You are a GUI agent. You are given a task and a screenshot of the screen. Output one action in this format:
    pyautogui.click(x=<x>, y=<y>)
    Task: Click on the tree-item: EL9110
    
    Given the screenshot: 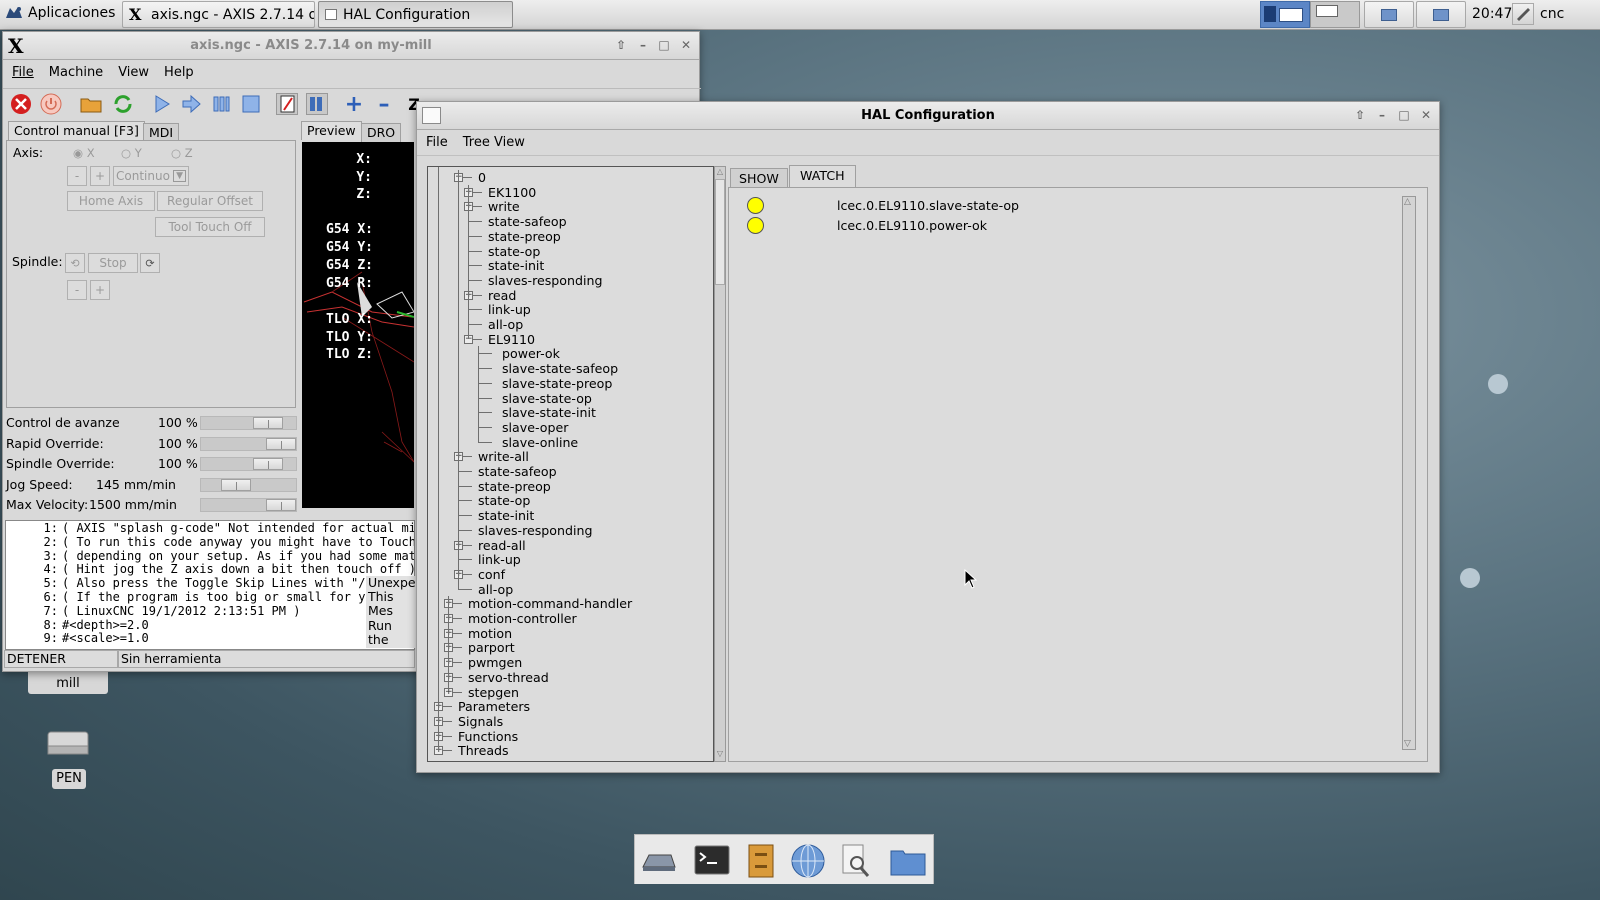 What is the action you would take?
    pyautogui.click(x=511, y=339)
    